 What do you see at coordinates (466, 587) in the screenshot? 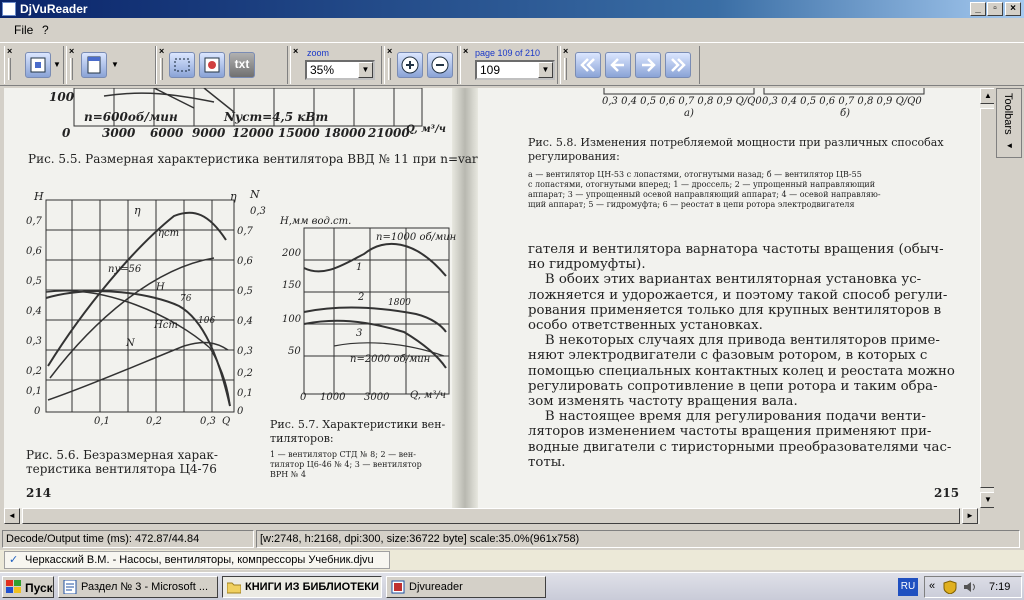
I see `taskbar-item-djvureader: Djvureader` at bounding box center [466, 587].